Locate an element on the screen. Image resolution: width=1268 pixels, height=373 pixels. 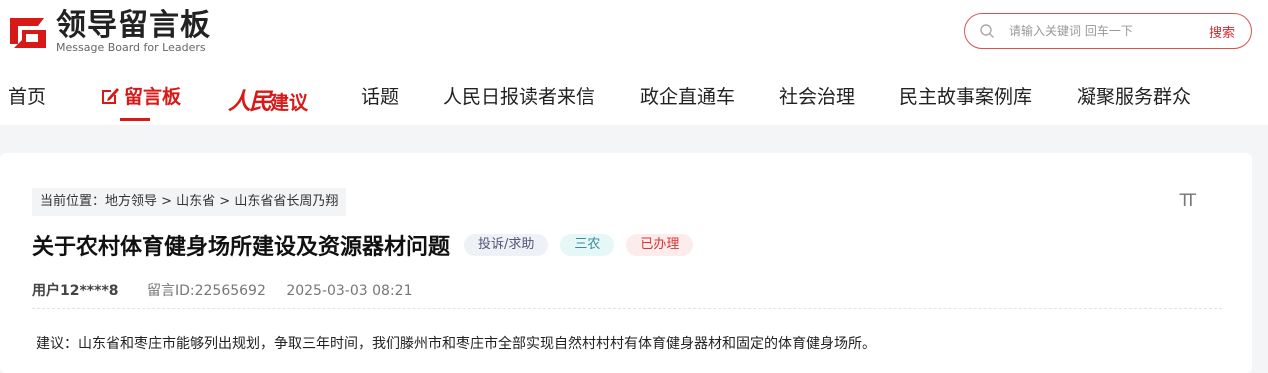
nav-serve-masses: 凝聚服务群众 is located at coordinates (1134, 95).